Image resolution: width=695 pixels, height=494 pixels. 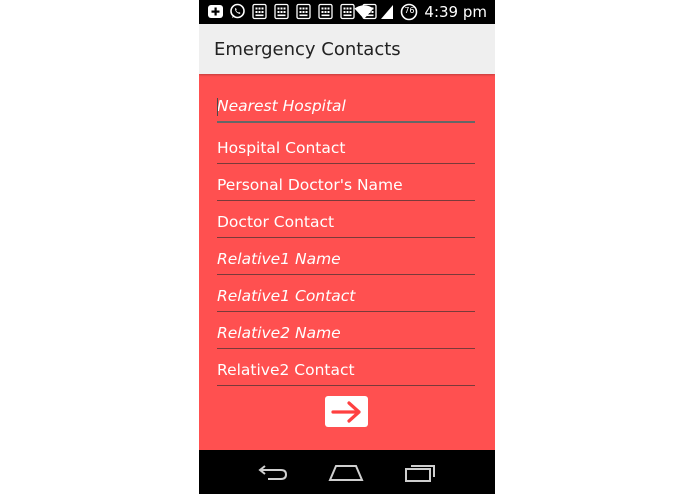 What do you see at coordinates (286, 370) in the screenshot?
I see `relative2-contact-value: Relative2 Contact` at bounding box center [286, 370].